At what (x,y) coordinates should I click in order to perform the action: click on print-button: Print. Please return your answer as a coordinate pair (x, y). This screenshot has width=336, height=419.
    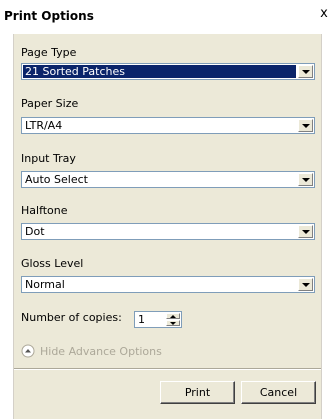
    Looking at the image, I should click on (197, 392).